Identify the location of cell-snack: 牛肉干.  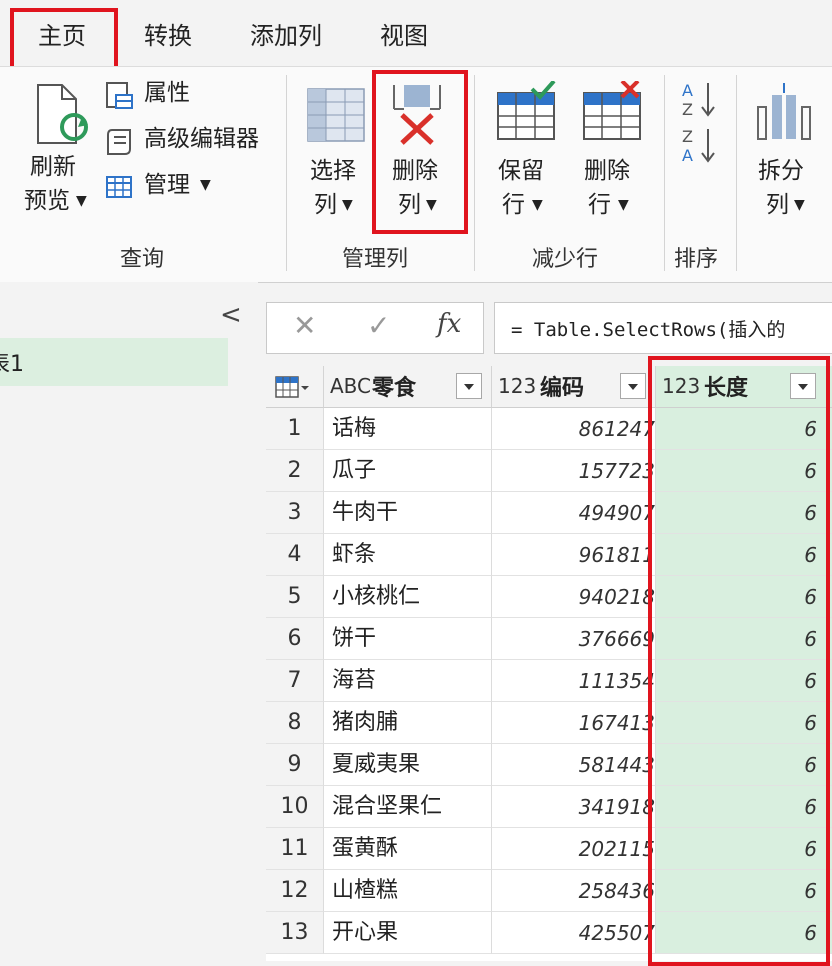
(408, 513).